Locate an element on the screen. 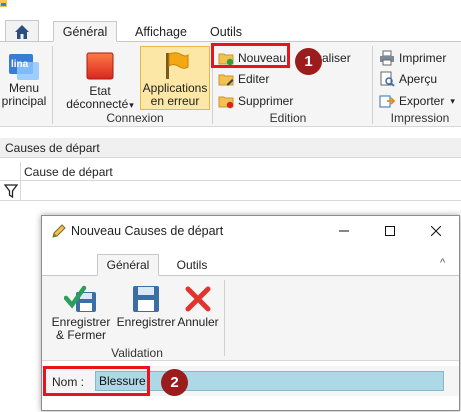  editer-button: Editer is located at coordinates (243, 79).